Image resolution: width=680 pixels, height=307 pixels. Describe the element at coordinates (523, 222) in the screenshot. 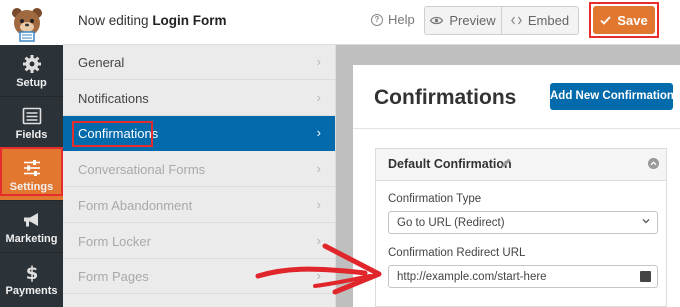

I see `confirmation-type-select: Go to URL (Redirect)` at that location.